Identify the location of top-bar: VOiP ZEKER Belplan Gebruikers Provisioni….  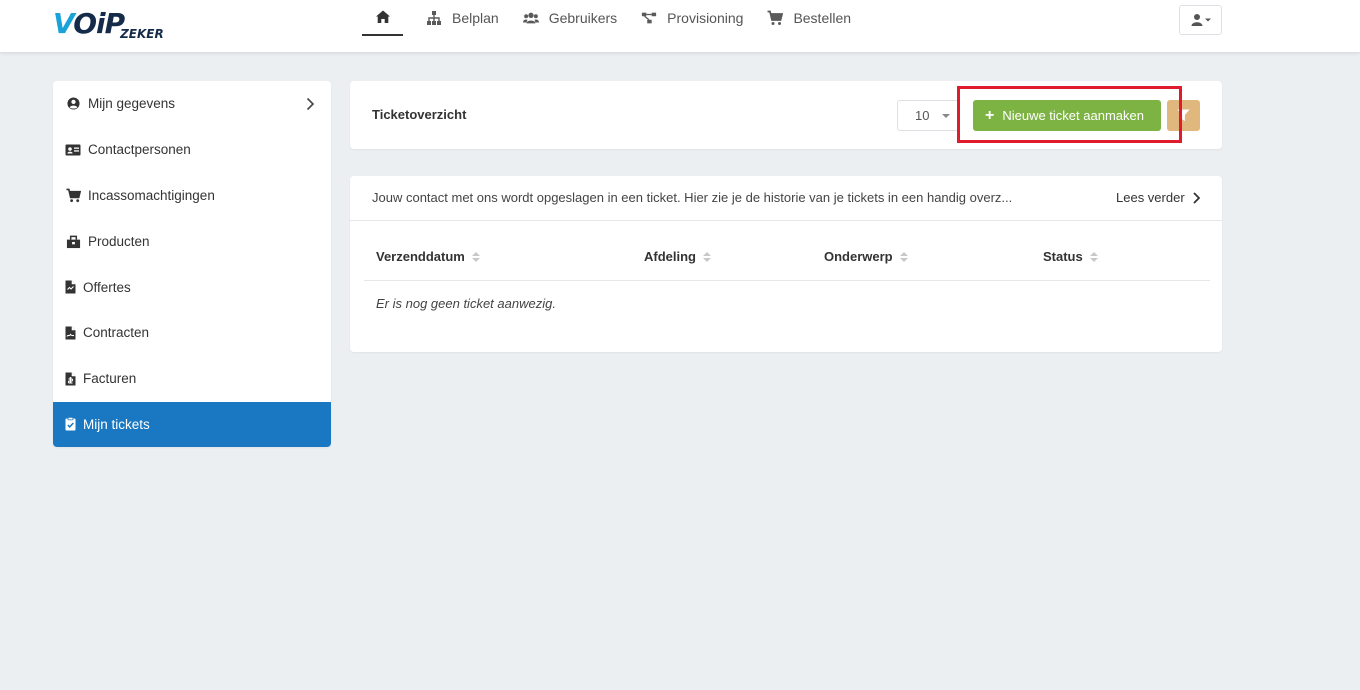
(680, 26).